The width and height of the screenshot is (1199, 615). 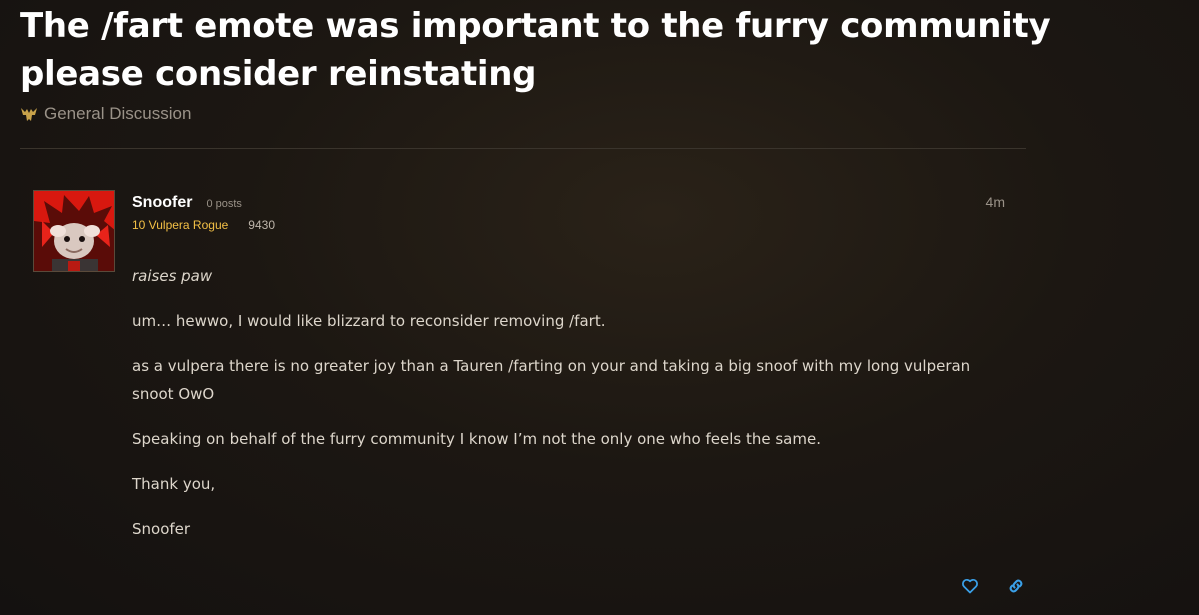 I want to click on character-line: 10 Vulpera Rogue 9430, so click(x=203, y=225).